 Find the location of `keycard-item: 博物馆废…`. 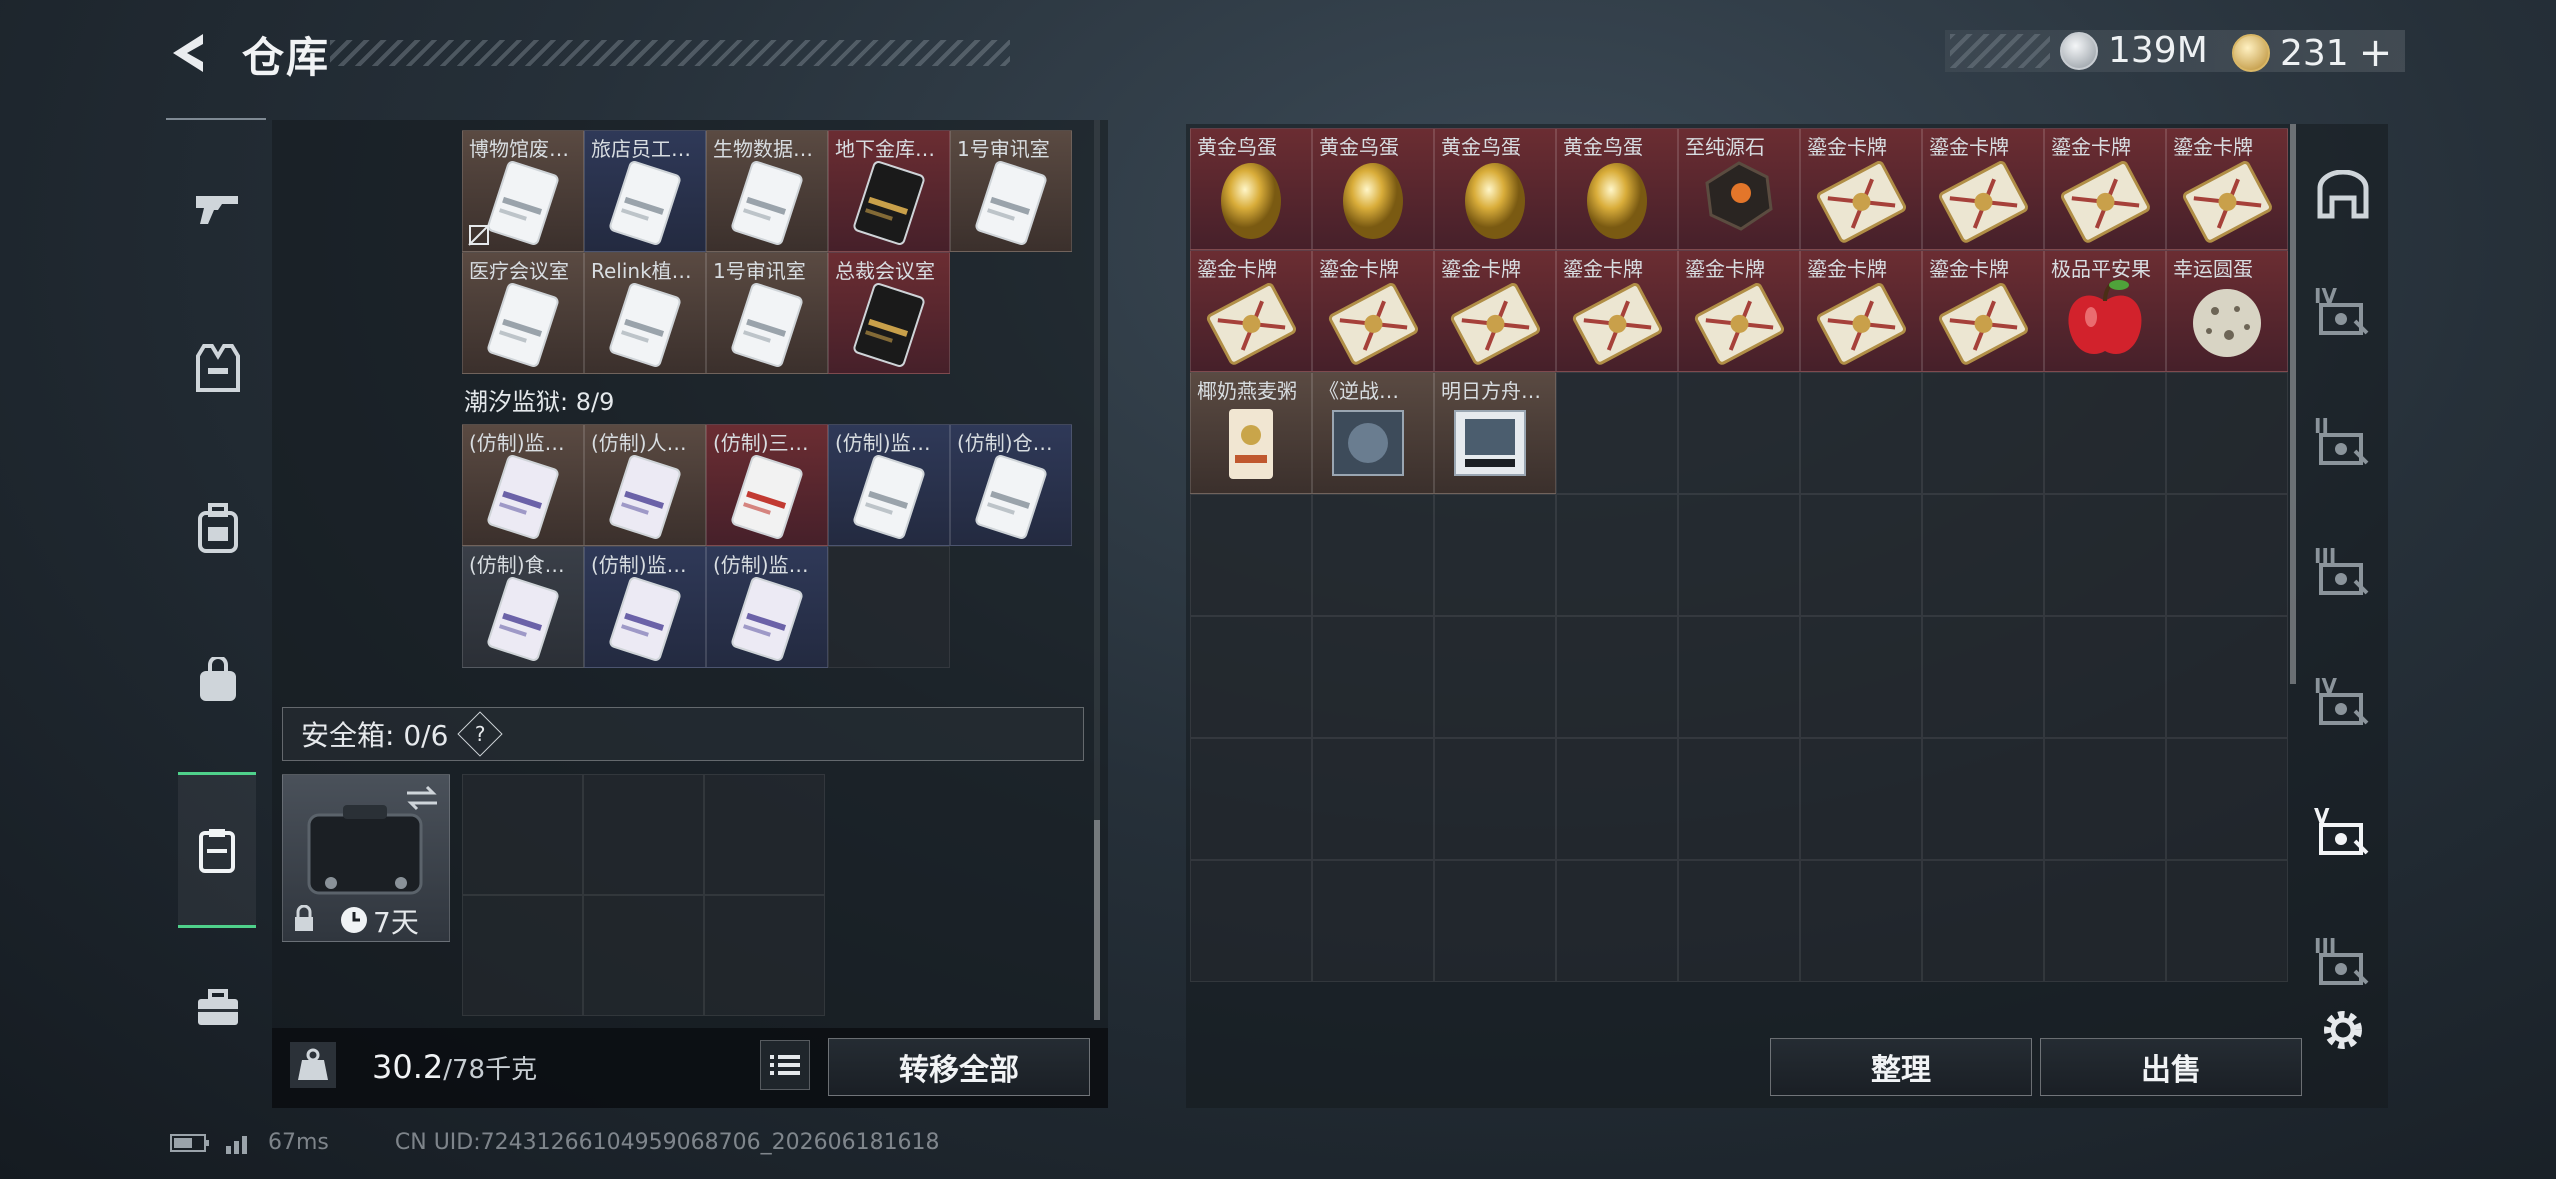

keycard-item: 博物馆废… is located at coordinates (523, 191).